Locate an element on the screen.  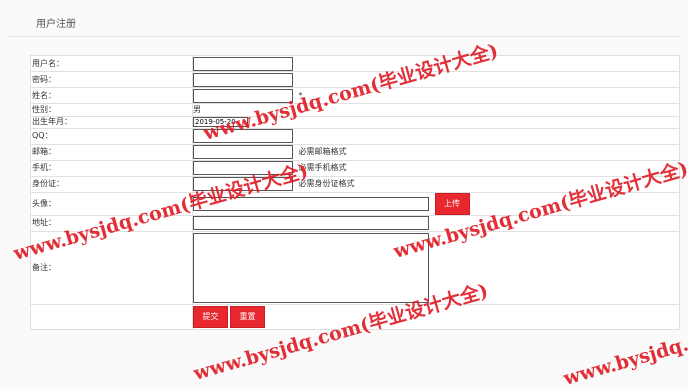
form-row-phone: 手机： 必需手机格式 is located at coordinates (355, 168).